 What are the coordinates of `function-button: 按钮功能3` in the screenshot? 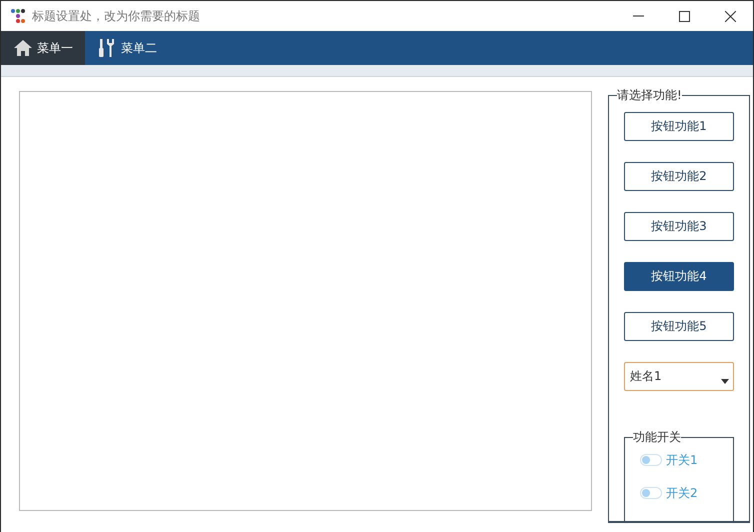 It's located at (679, 226).